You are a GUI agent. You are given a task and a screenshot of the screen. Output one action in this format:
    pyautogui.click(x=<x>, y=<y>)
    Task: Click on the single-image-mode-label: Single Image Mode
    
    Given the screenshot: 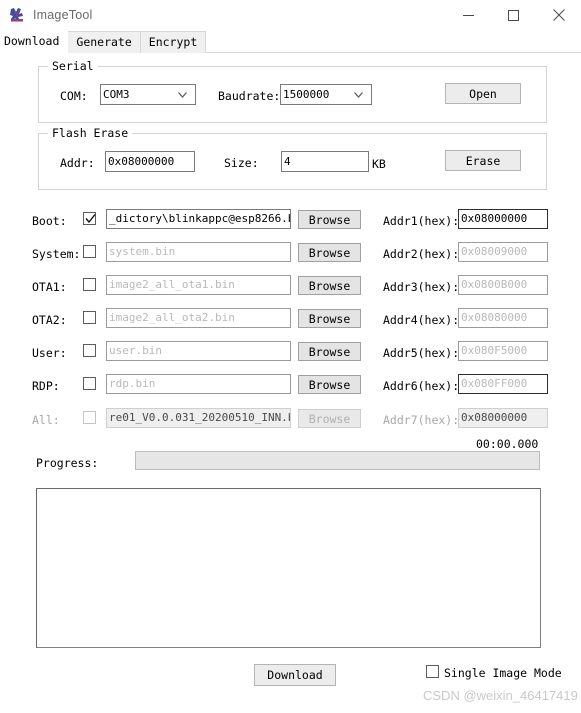 What is the action you would take?
    pyautogui.click(x=503, y=673)
    